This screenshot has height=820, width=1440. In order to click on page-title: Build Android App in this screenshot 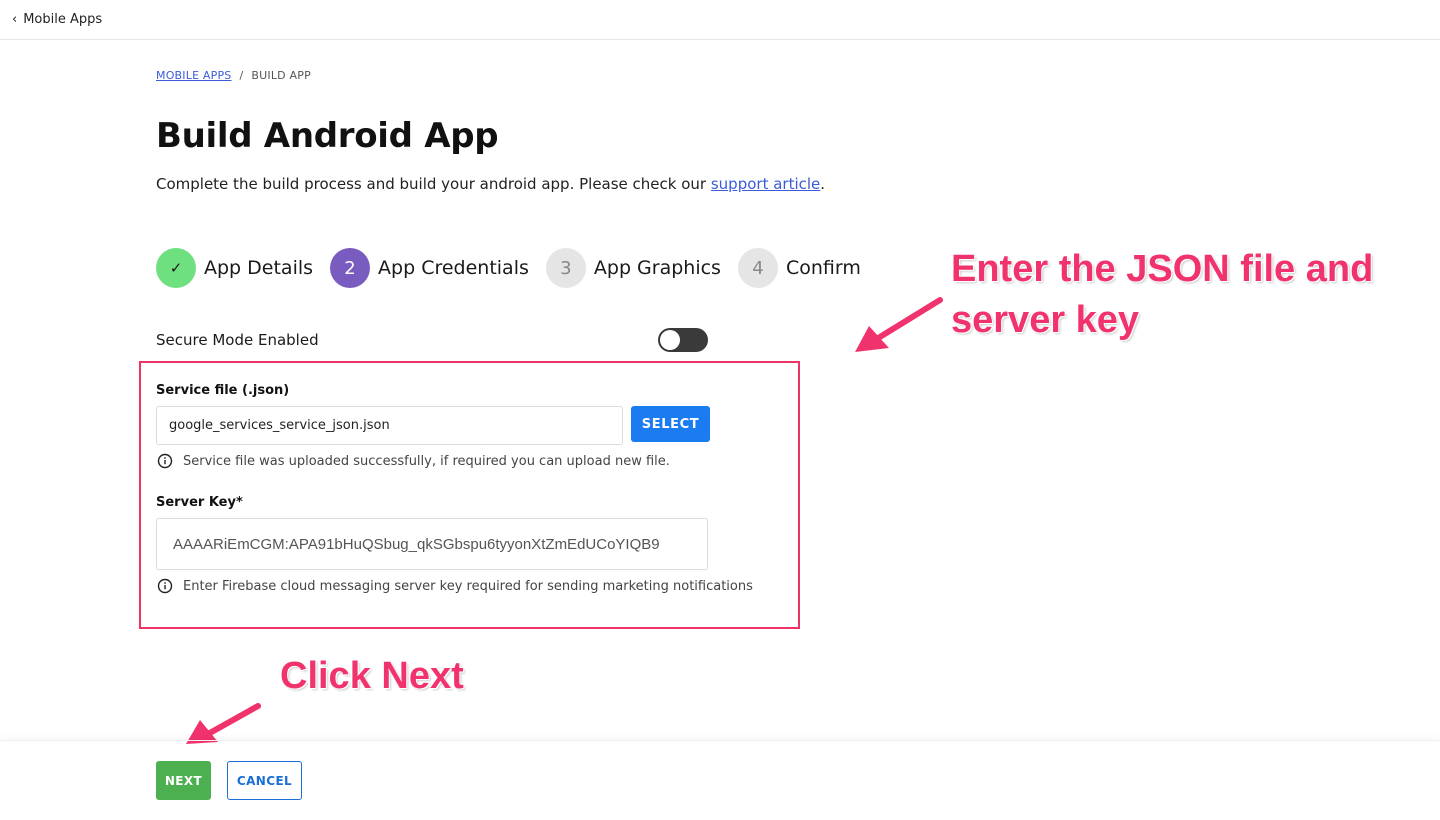, I will do `click(327, 136)`.